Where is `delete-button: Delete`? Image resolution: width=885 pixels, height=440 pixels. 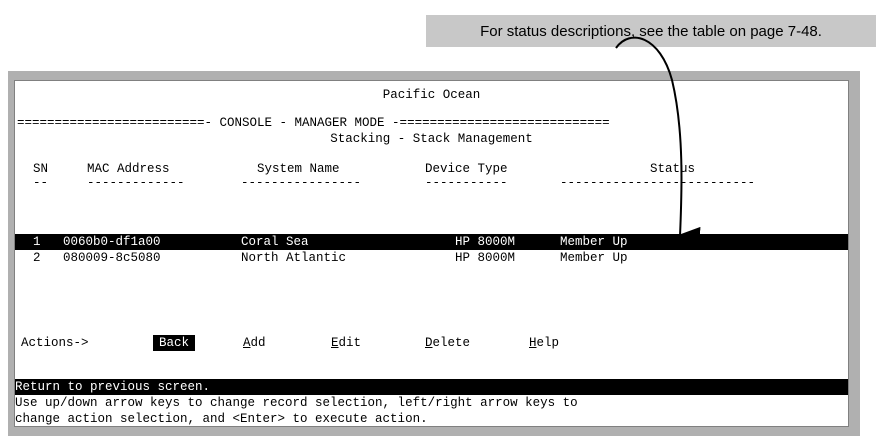
delete-button: Delete is located at coordinates (447, 343).